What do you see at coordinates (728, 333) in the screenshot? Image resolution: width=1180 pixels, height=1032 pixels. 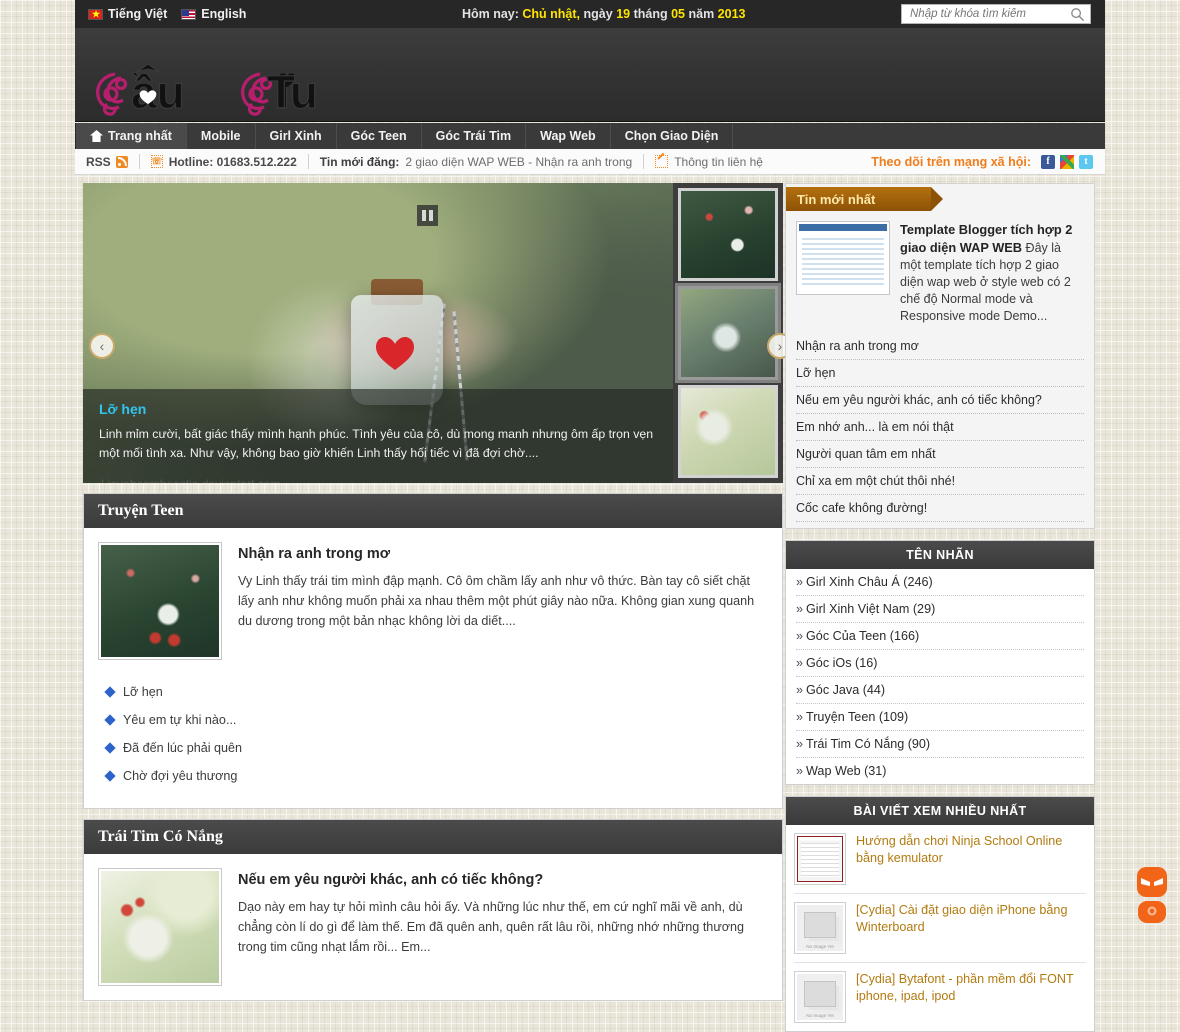 I see `slider-thumb-bottle-heart` at bounding box center [728, 333].